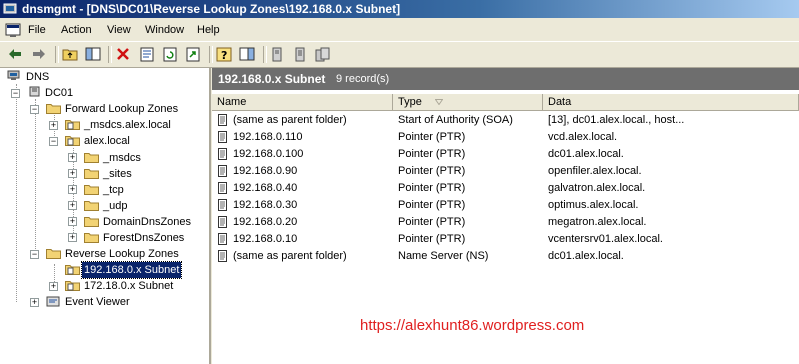  What do you see at coordinates (13, 30) in the screenshot?
I see `console-icon` at bounding box center [13, 30].